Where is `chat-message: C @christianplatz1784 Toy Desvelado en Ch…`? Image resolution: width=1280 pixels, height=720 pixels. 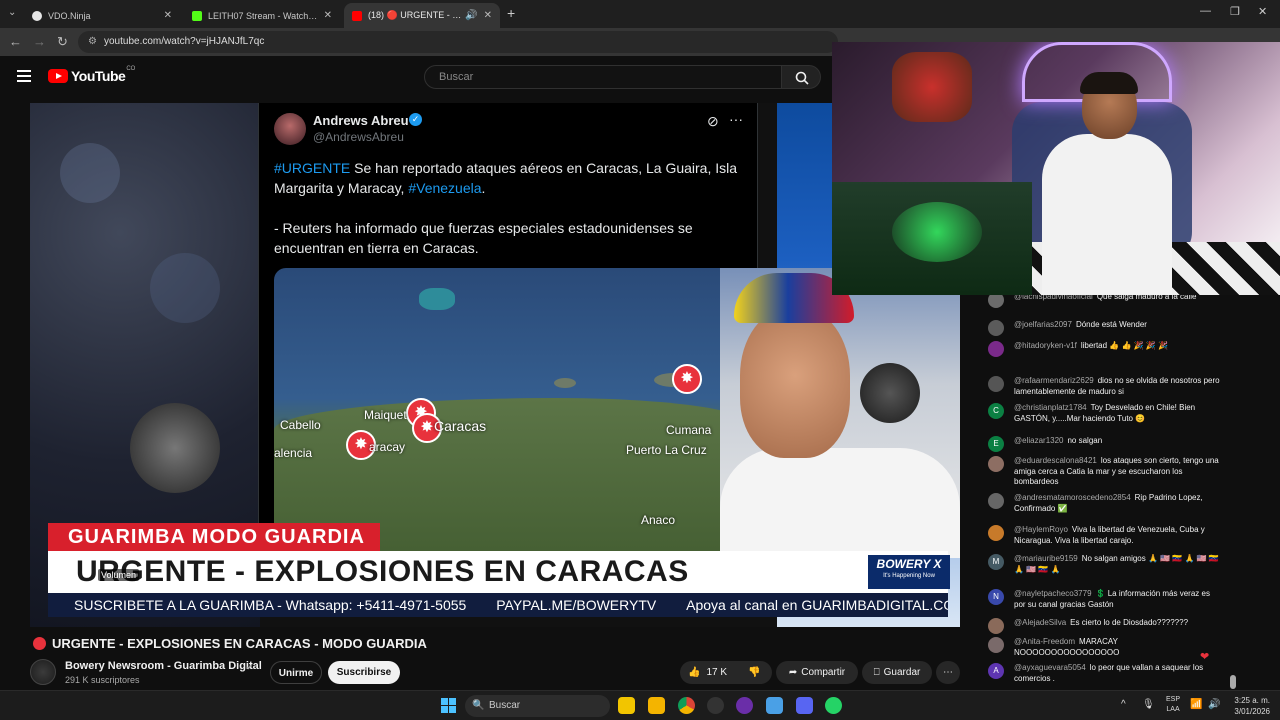
chat-message: C @christianplatz1784 Toy Desvelado en Ch… is located at coordinates (1104, 413).